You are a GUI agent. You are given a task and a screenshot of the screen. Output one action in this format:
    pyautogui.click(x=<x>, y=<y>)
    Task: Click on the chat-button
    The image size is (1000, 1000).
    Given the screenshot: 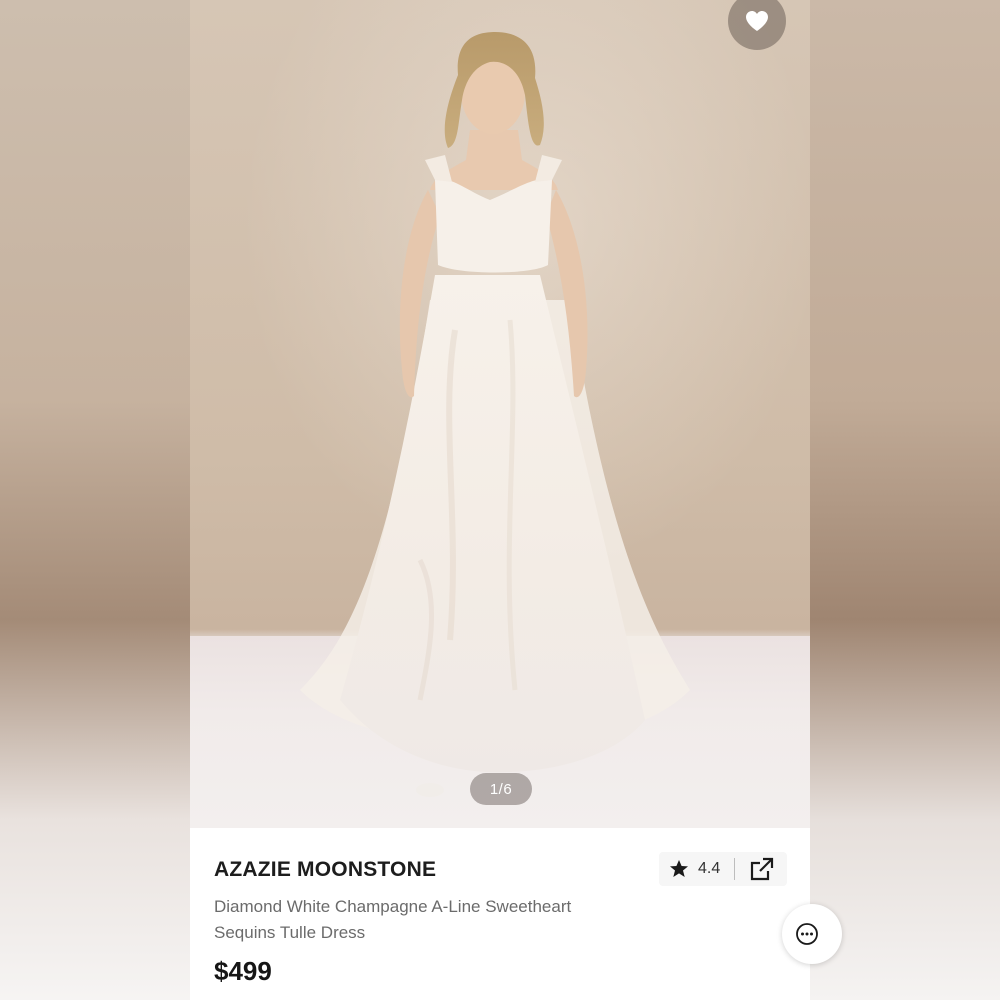 What is the action you would take?
    pyautogui.click(x=812, y=934)
    